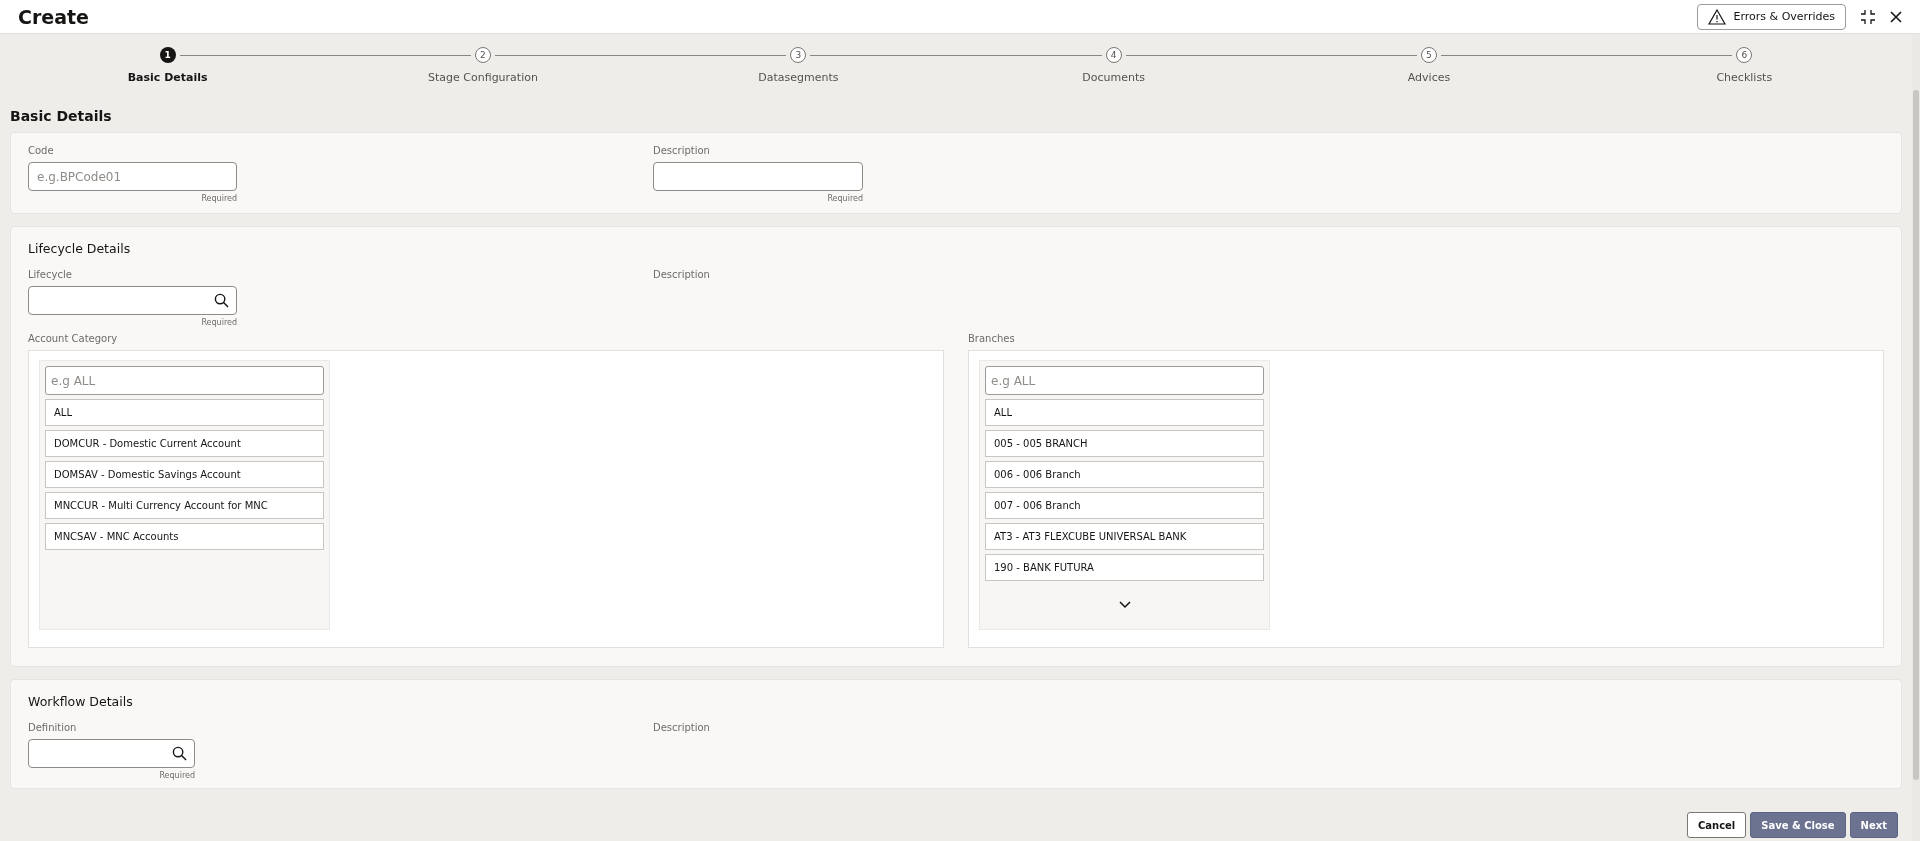 The width and height of the screenshot is (1920, 841). Describe the element at coordinates (111, 753) in the screenshot. I see `definition-field` at that location.